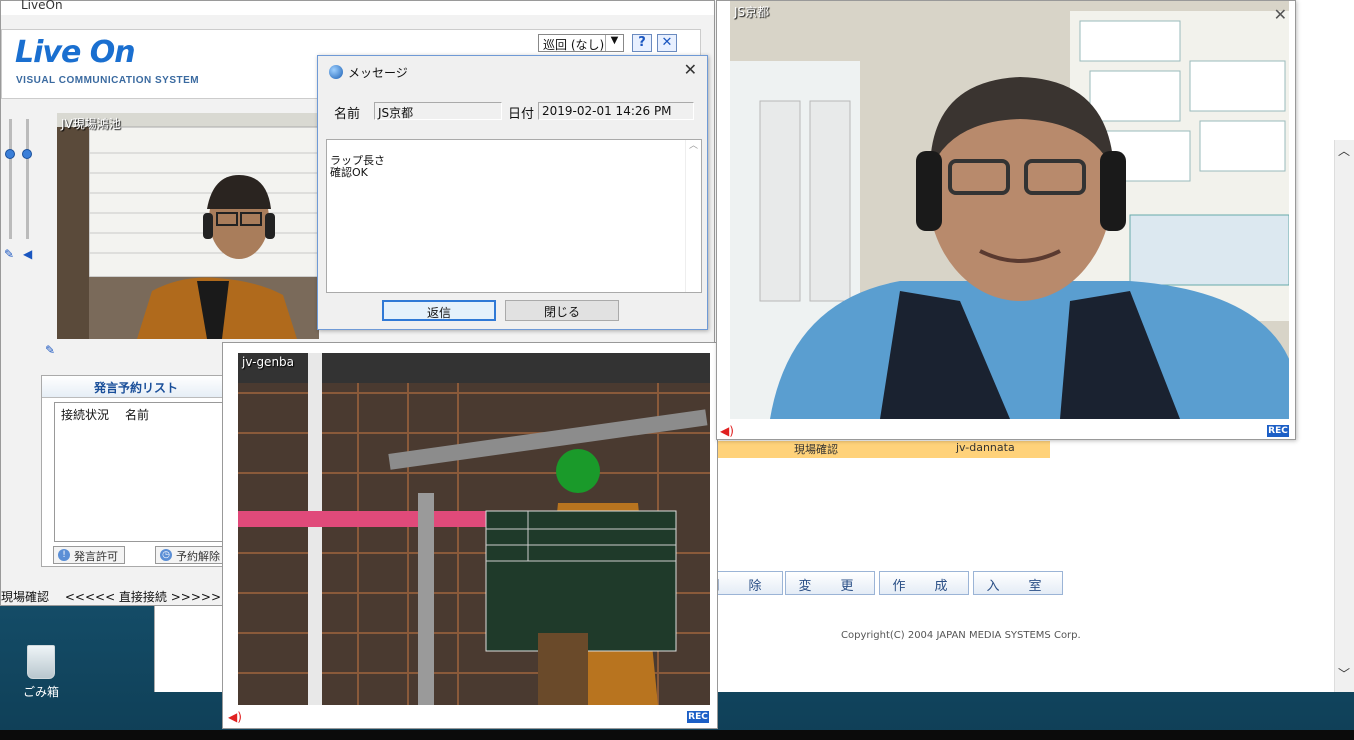  I want to click on info-icon: !, so click(64, 555).